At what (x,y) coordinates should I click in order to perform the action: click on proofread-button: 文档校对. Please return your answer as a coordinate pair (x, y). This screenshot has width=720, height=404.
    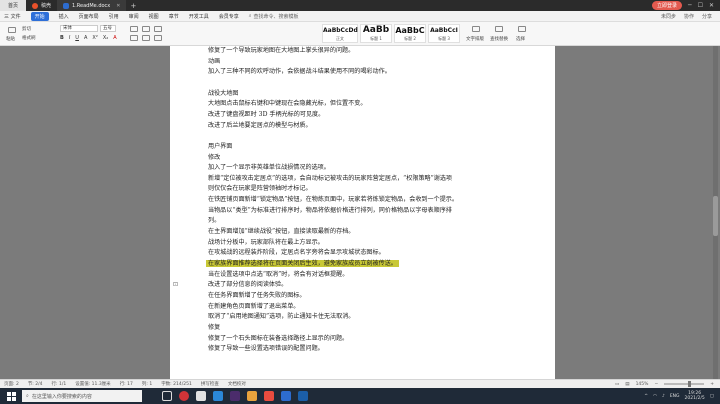
    Looking at the image, I should click on (237, 384).